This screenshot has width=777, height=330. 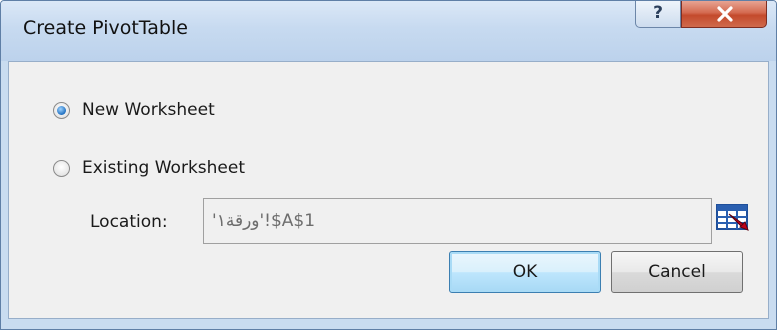 What do you see at coordinates (148, 110) in the screenshot?
I see `new-worksheet-label: New Worksheet` at bounding box center [148, 110].